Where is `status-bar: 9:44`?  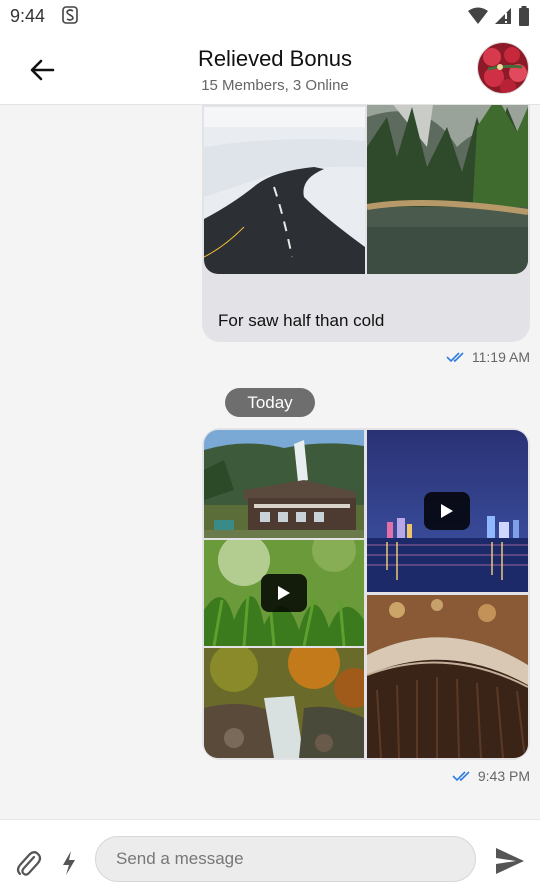
status-bar: 9:44 is located at coordinates (270, 16).